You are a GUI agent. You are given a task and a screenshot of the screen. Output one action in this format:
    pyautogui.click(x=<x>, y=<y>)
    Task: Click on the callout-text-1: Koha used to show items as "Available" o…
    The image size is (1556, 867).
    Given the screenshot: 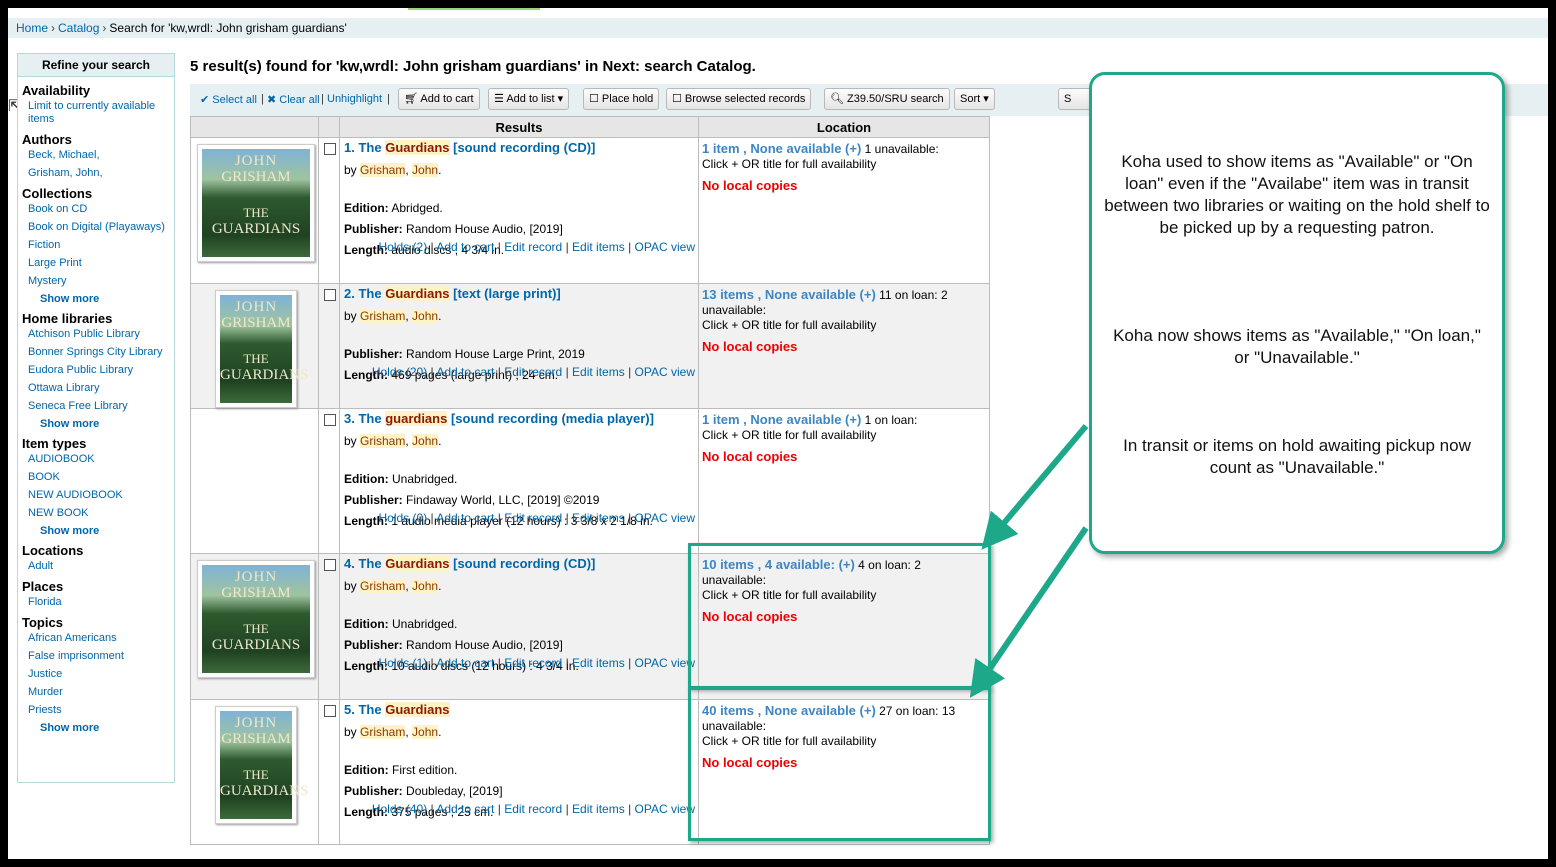 What is the action you would take?
    pyautogui.click(x=1297, y=194)
    